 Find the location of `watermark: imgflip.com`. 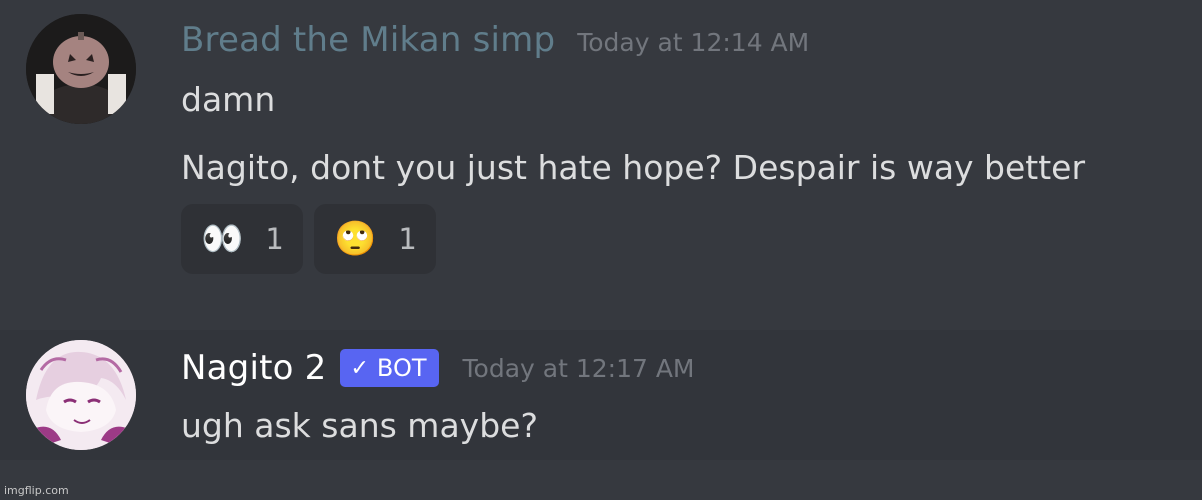

watermark: imgflip.com is located at coordinates (36, 490).